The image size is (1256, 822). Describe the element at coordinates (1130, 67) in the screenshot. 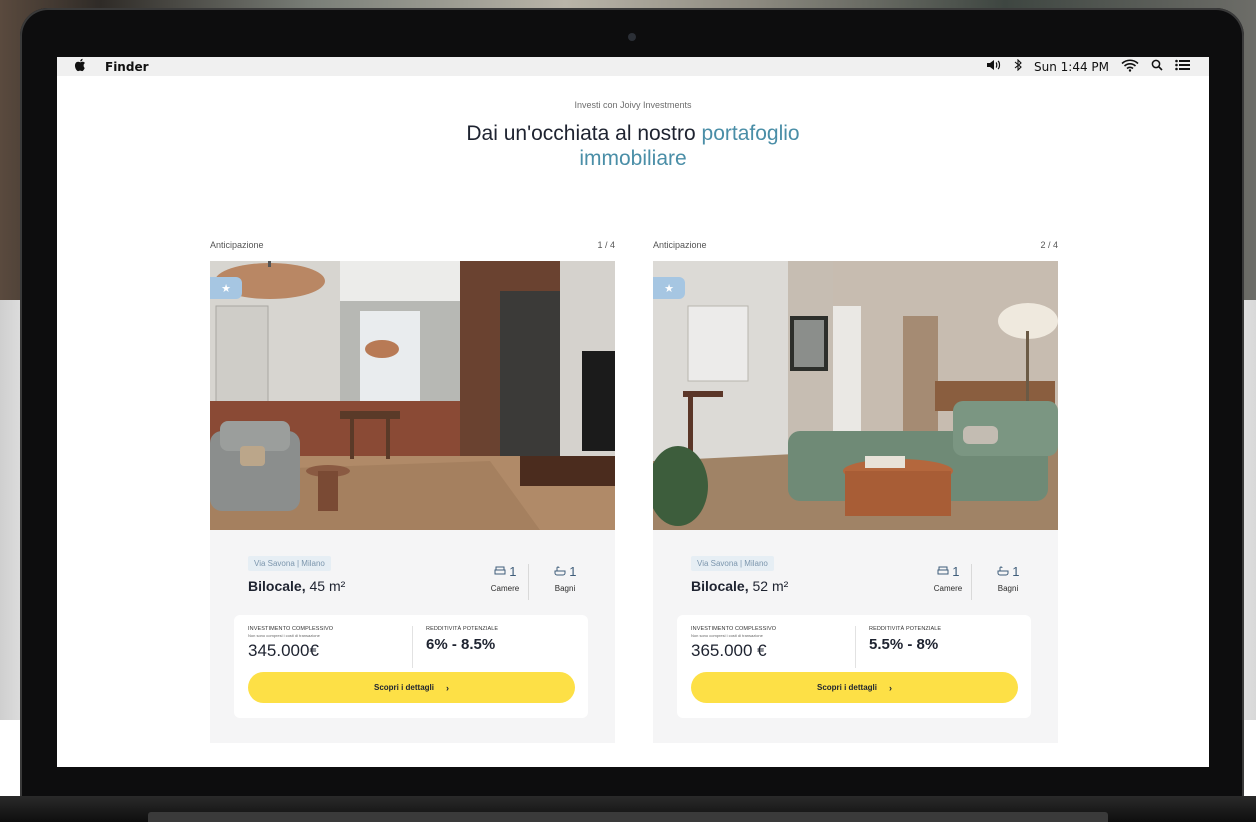

I see `wifi-icon` at that location.